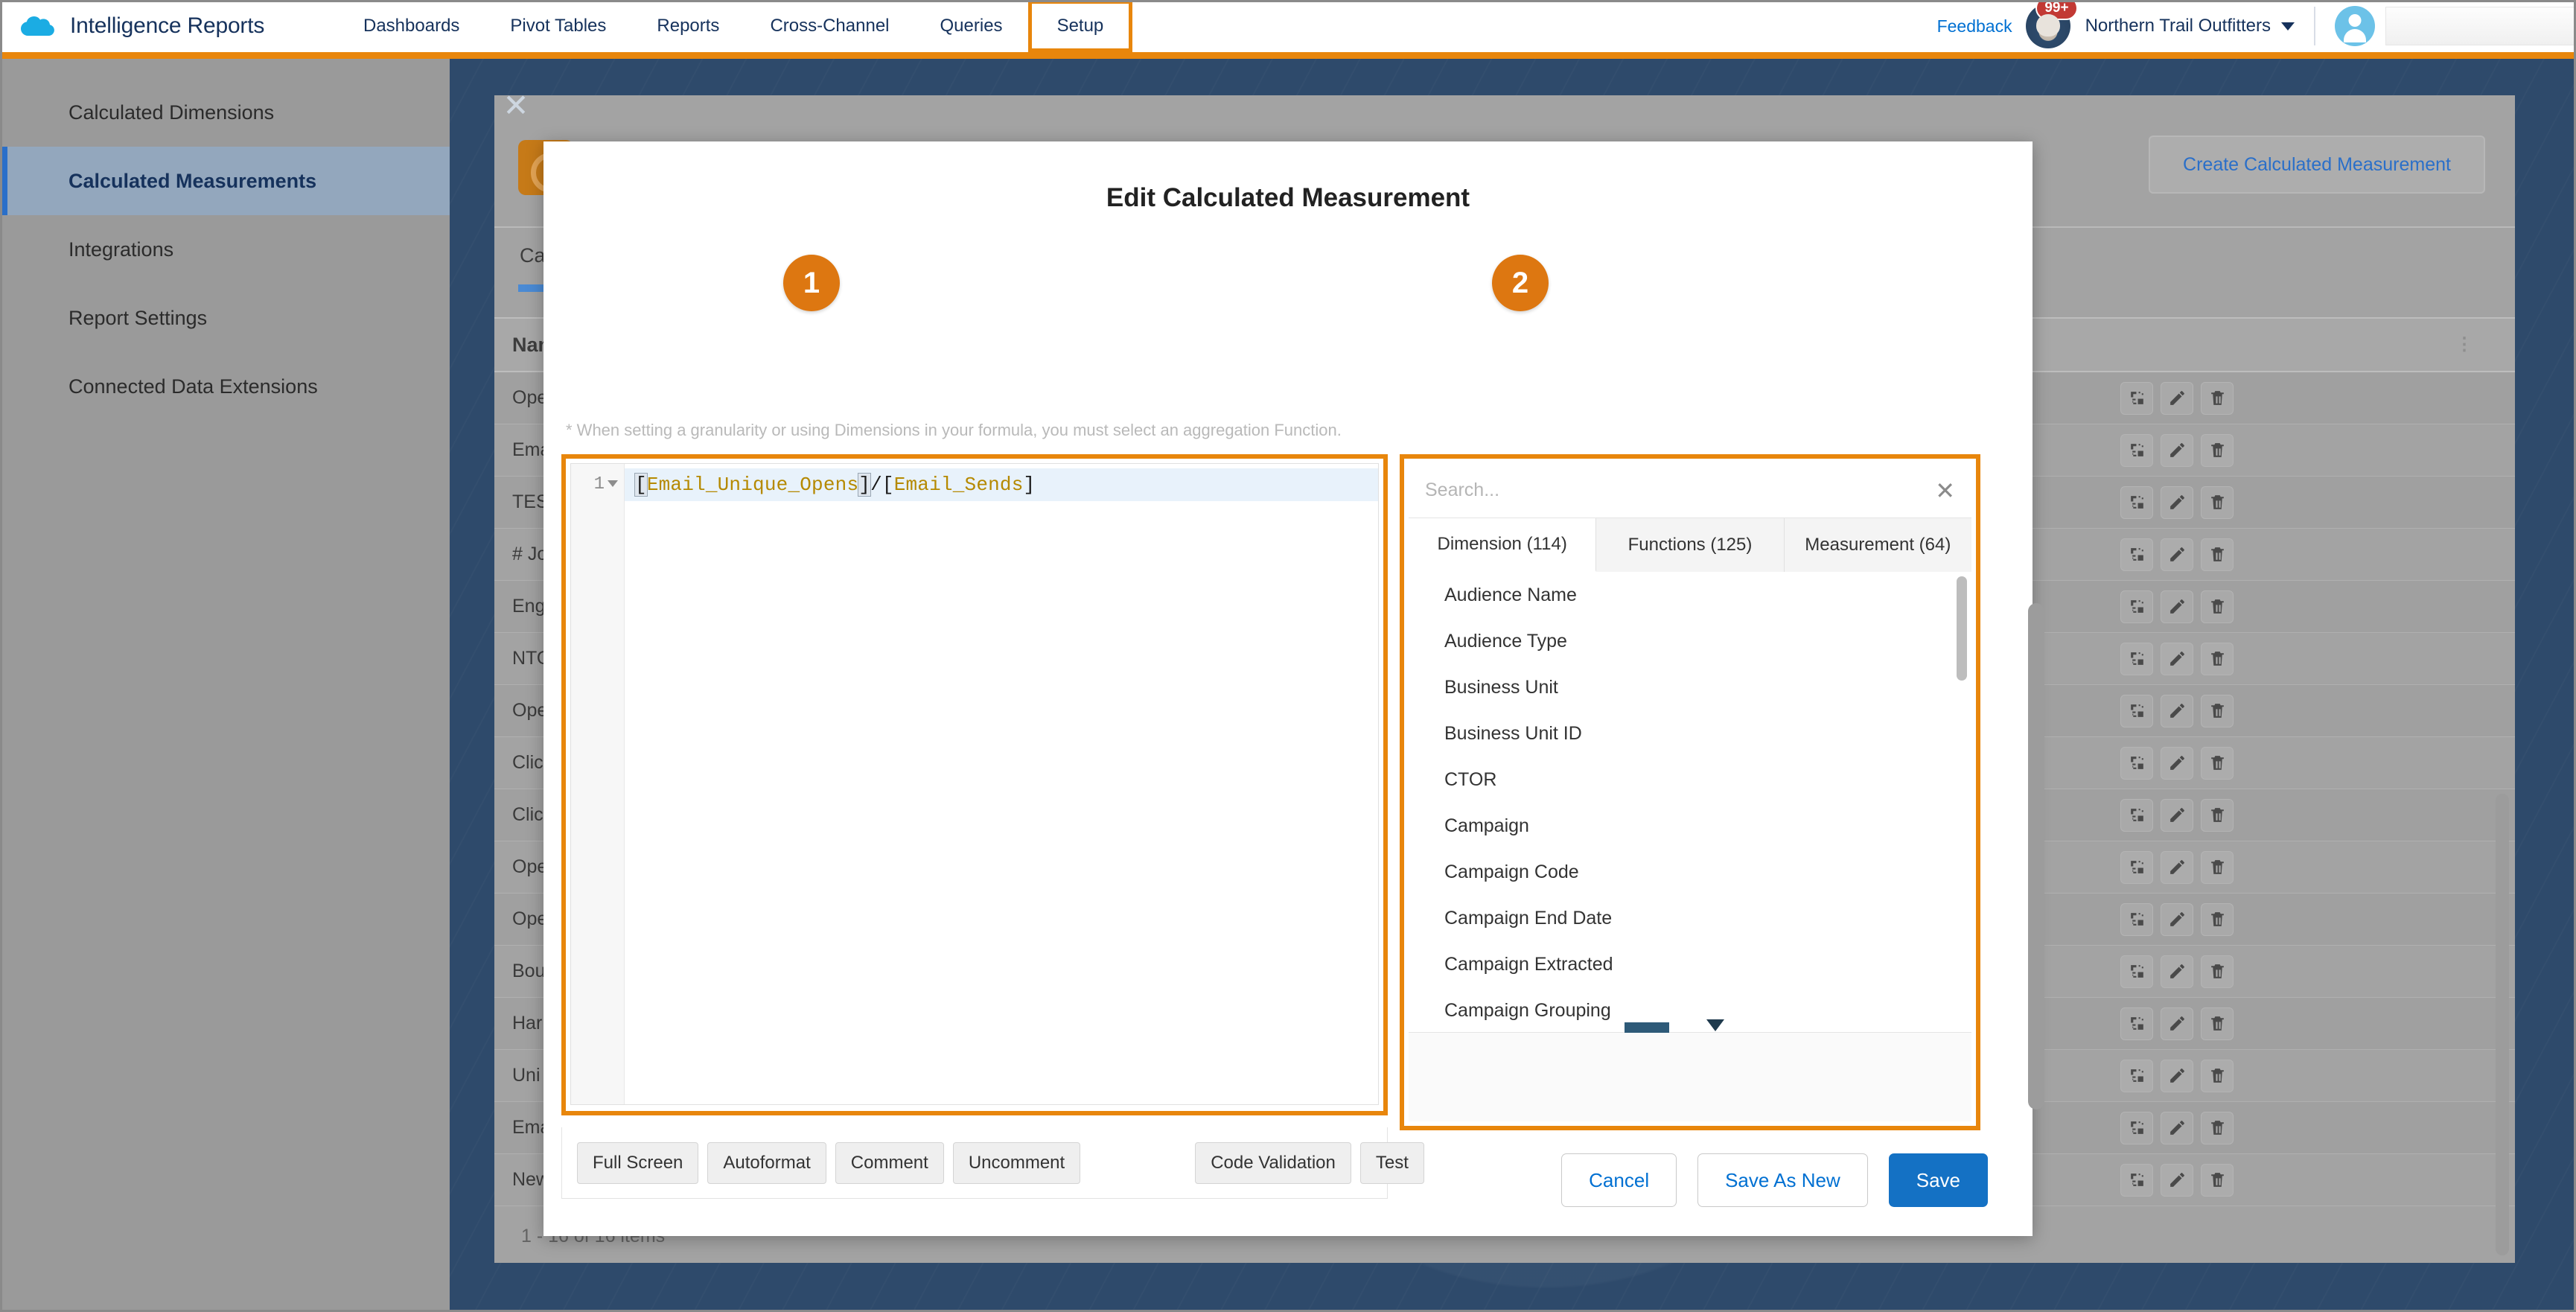 Image resolution: width=2576 pixels, height=1312 pixels. What do you see at coordinates (1690, 780) in the screenshot?
I see `dimension-list-item: CTOR` at bounding box center [1690, 780].